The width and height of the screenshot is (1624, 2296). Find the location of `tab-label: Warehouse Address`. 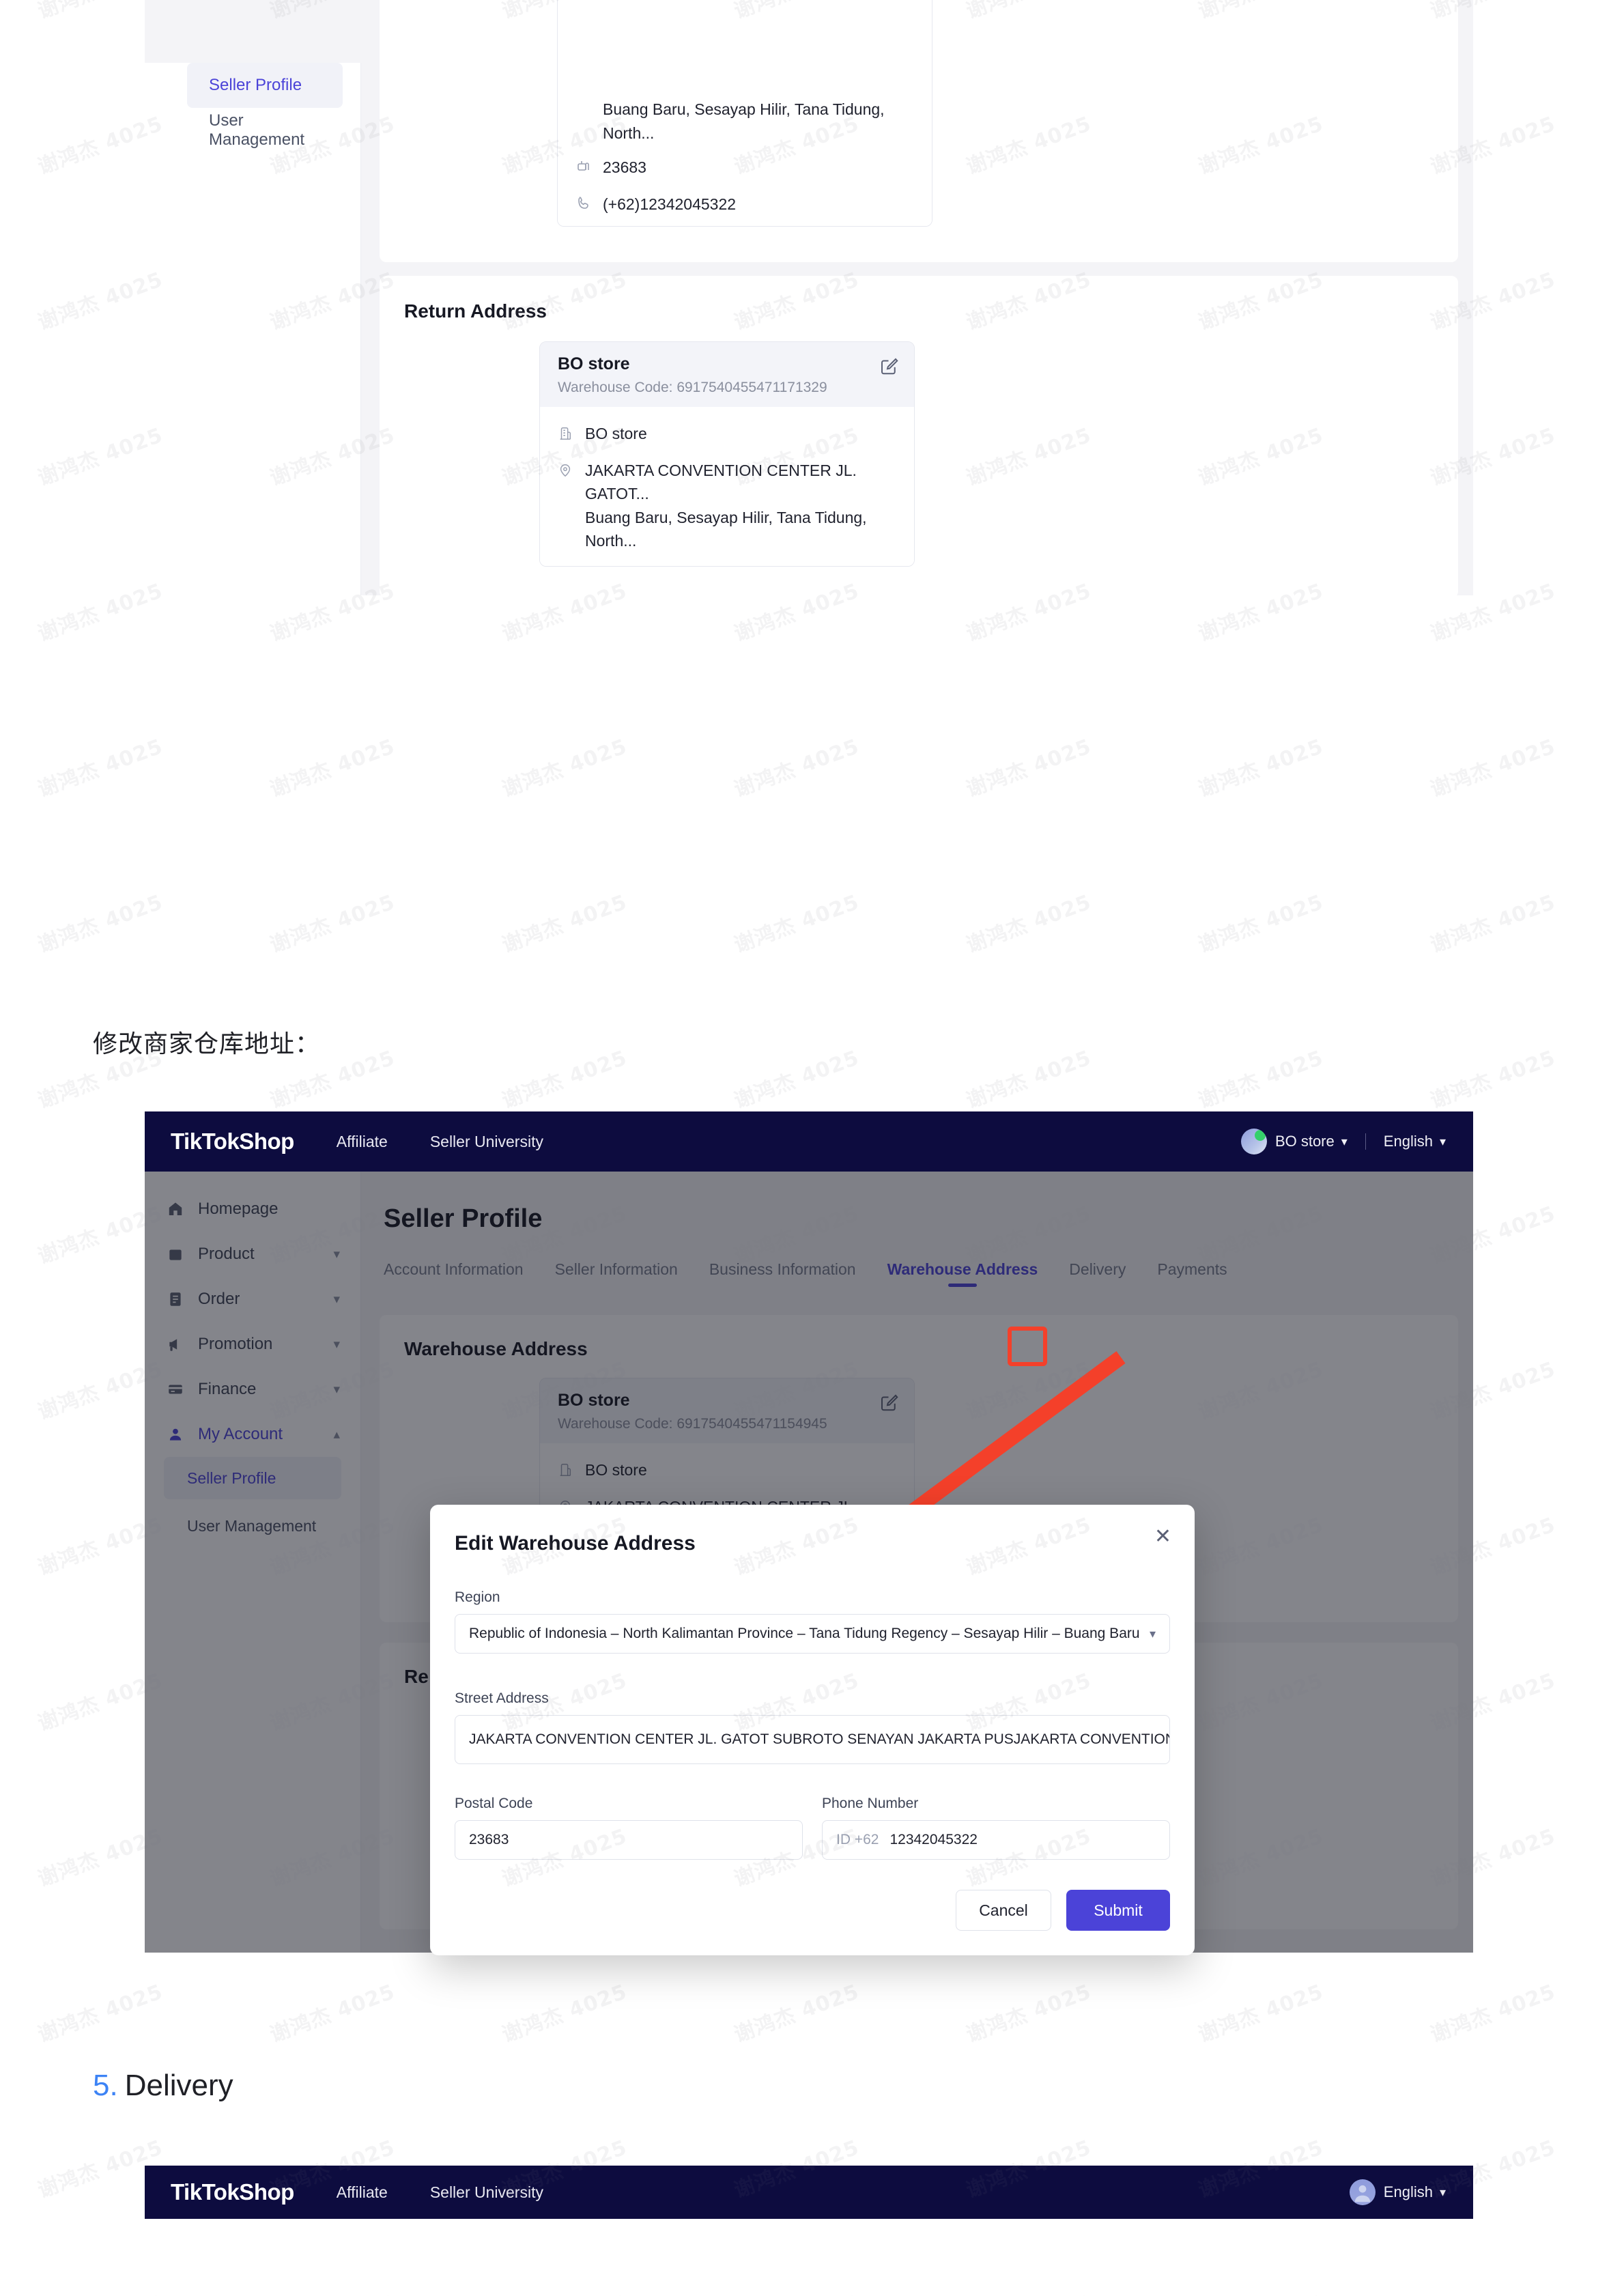

tab-label: Warehouse Address is located at coordinates (962, 1269).